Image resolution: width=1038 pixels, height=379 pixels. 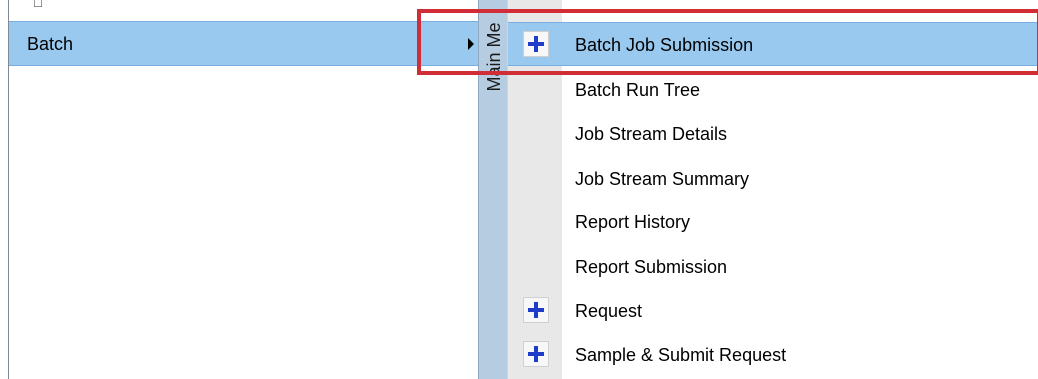 I want to click on submenu-item-job-stream-details: Job Stream Details, so click(x=773, y=134).